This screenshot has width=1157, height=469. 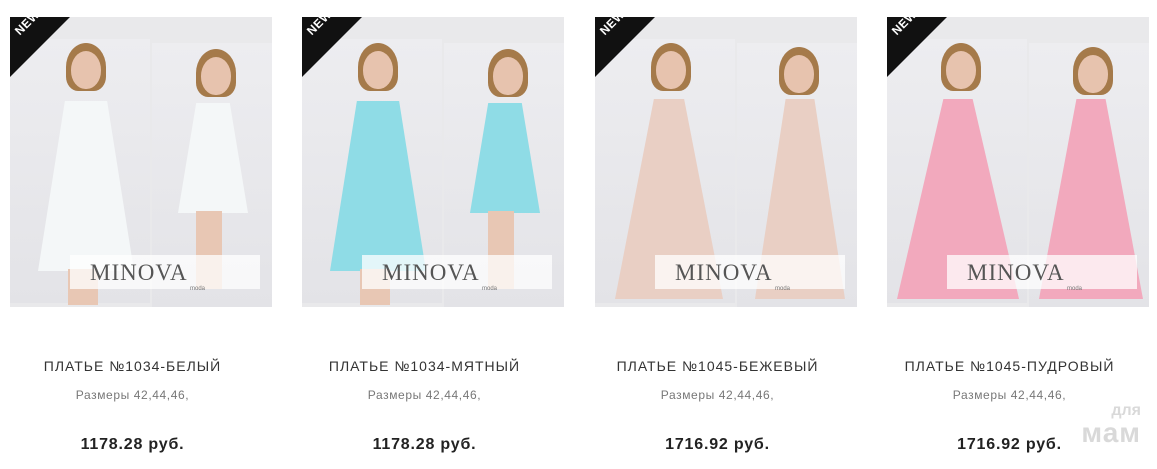 What do you see at coordinates (1009, 366) in the screenshot?
I see `product-name: ПЛАТЬЕ №1045-ПУДРОВЫЙ` at bounding box center [1009, 366].